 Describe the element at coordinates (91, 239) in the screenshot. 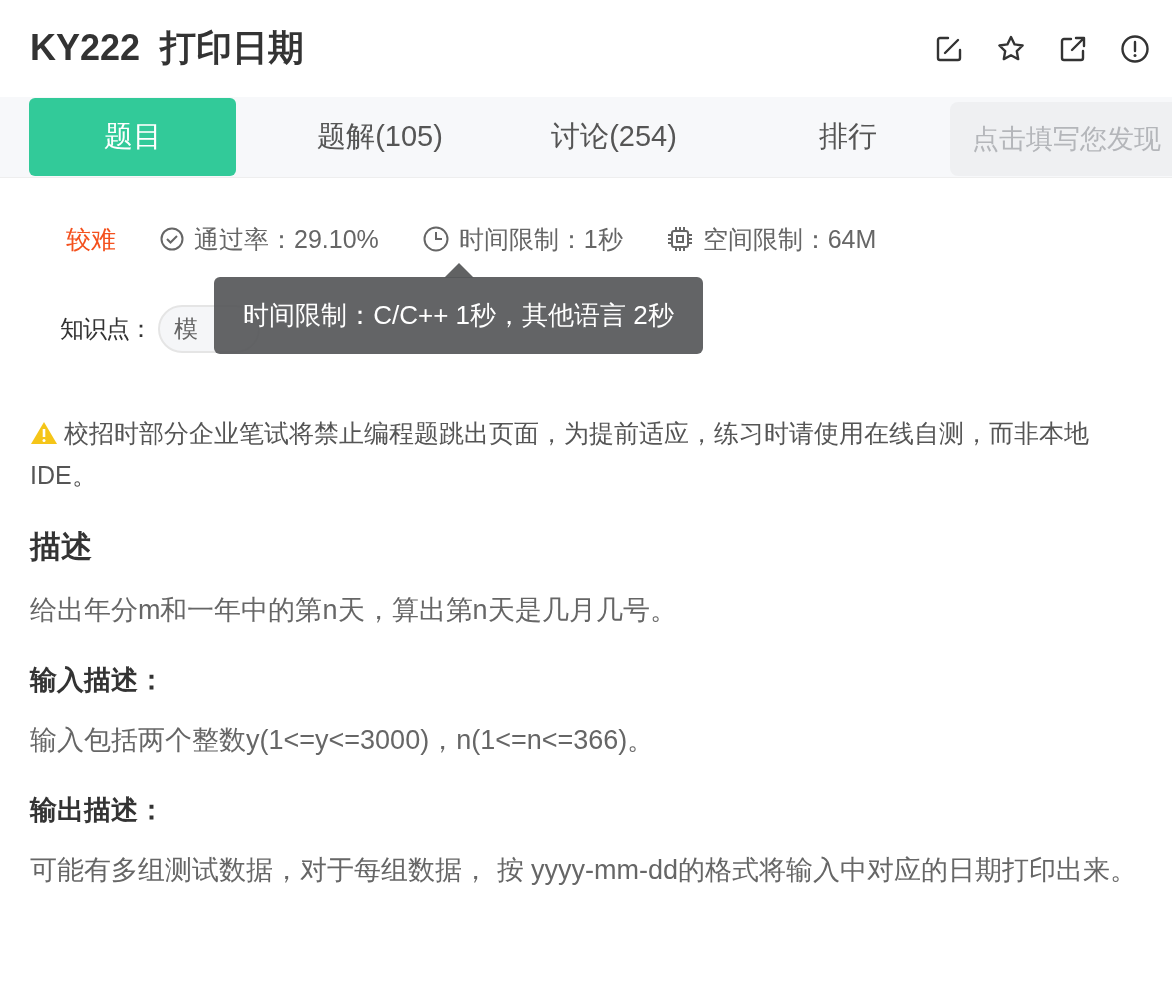

I see `difficulty-label: 较难` at that location.